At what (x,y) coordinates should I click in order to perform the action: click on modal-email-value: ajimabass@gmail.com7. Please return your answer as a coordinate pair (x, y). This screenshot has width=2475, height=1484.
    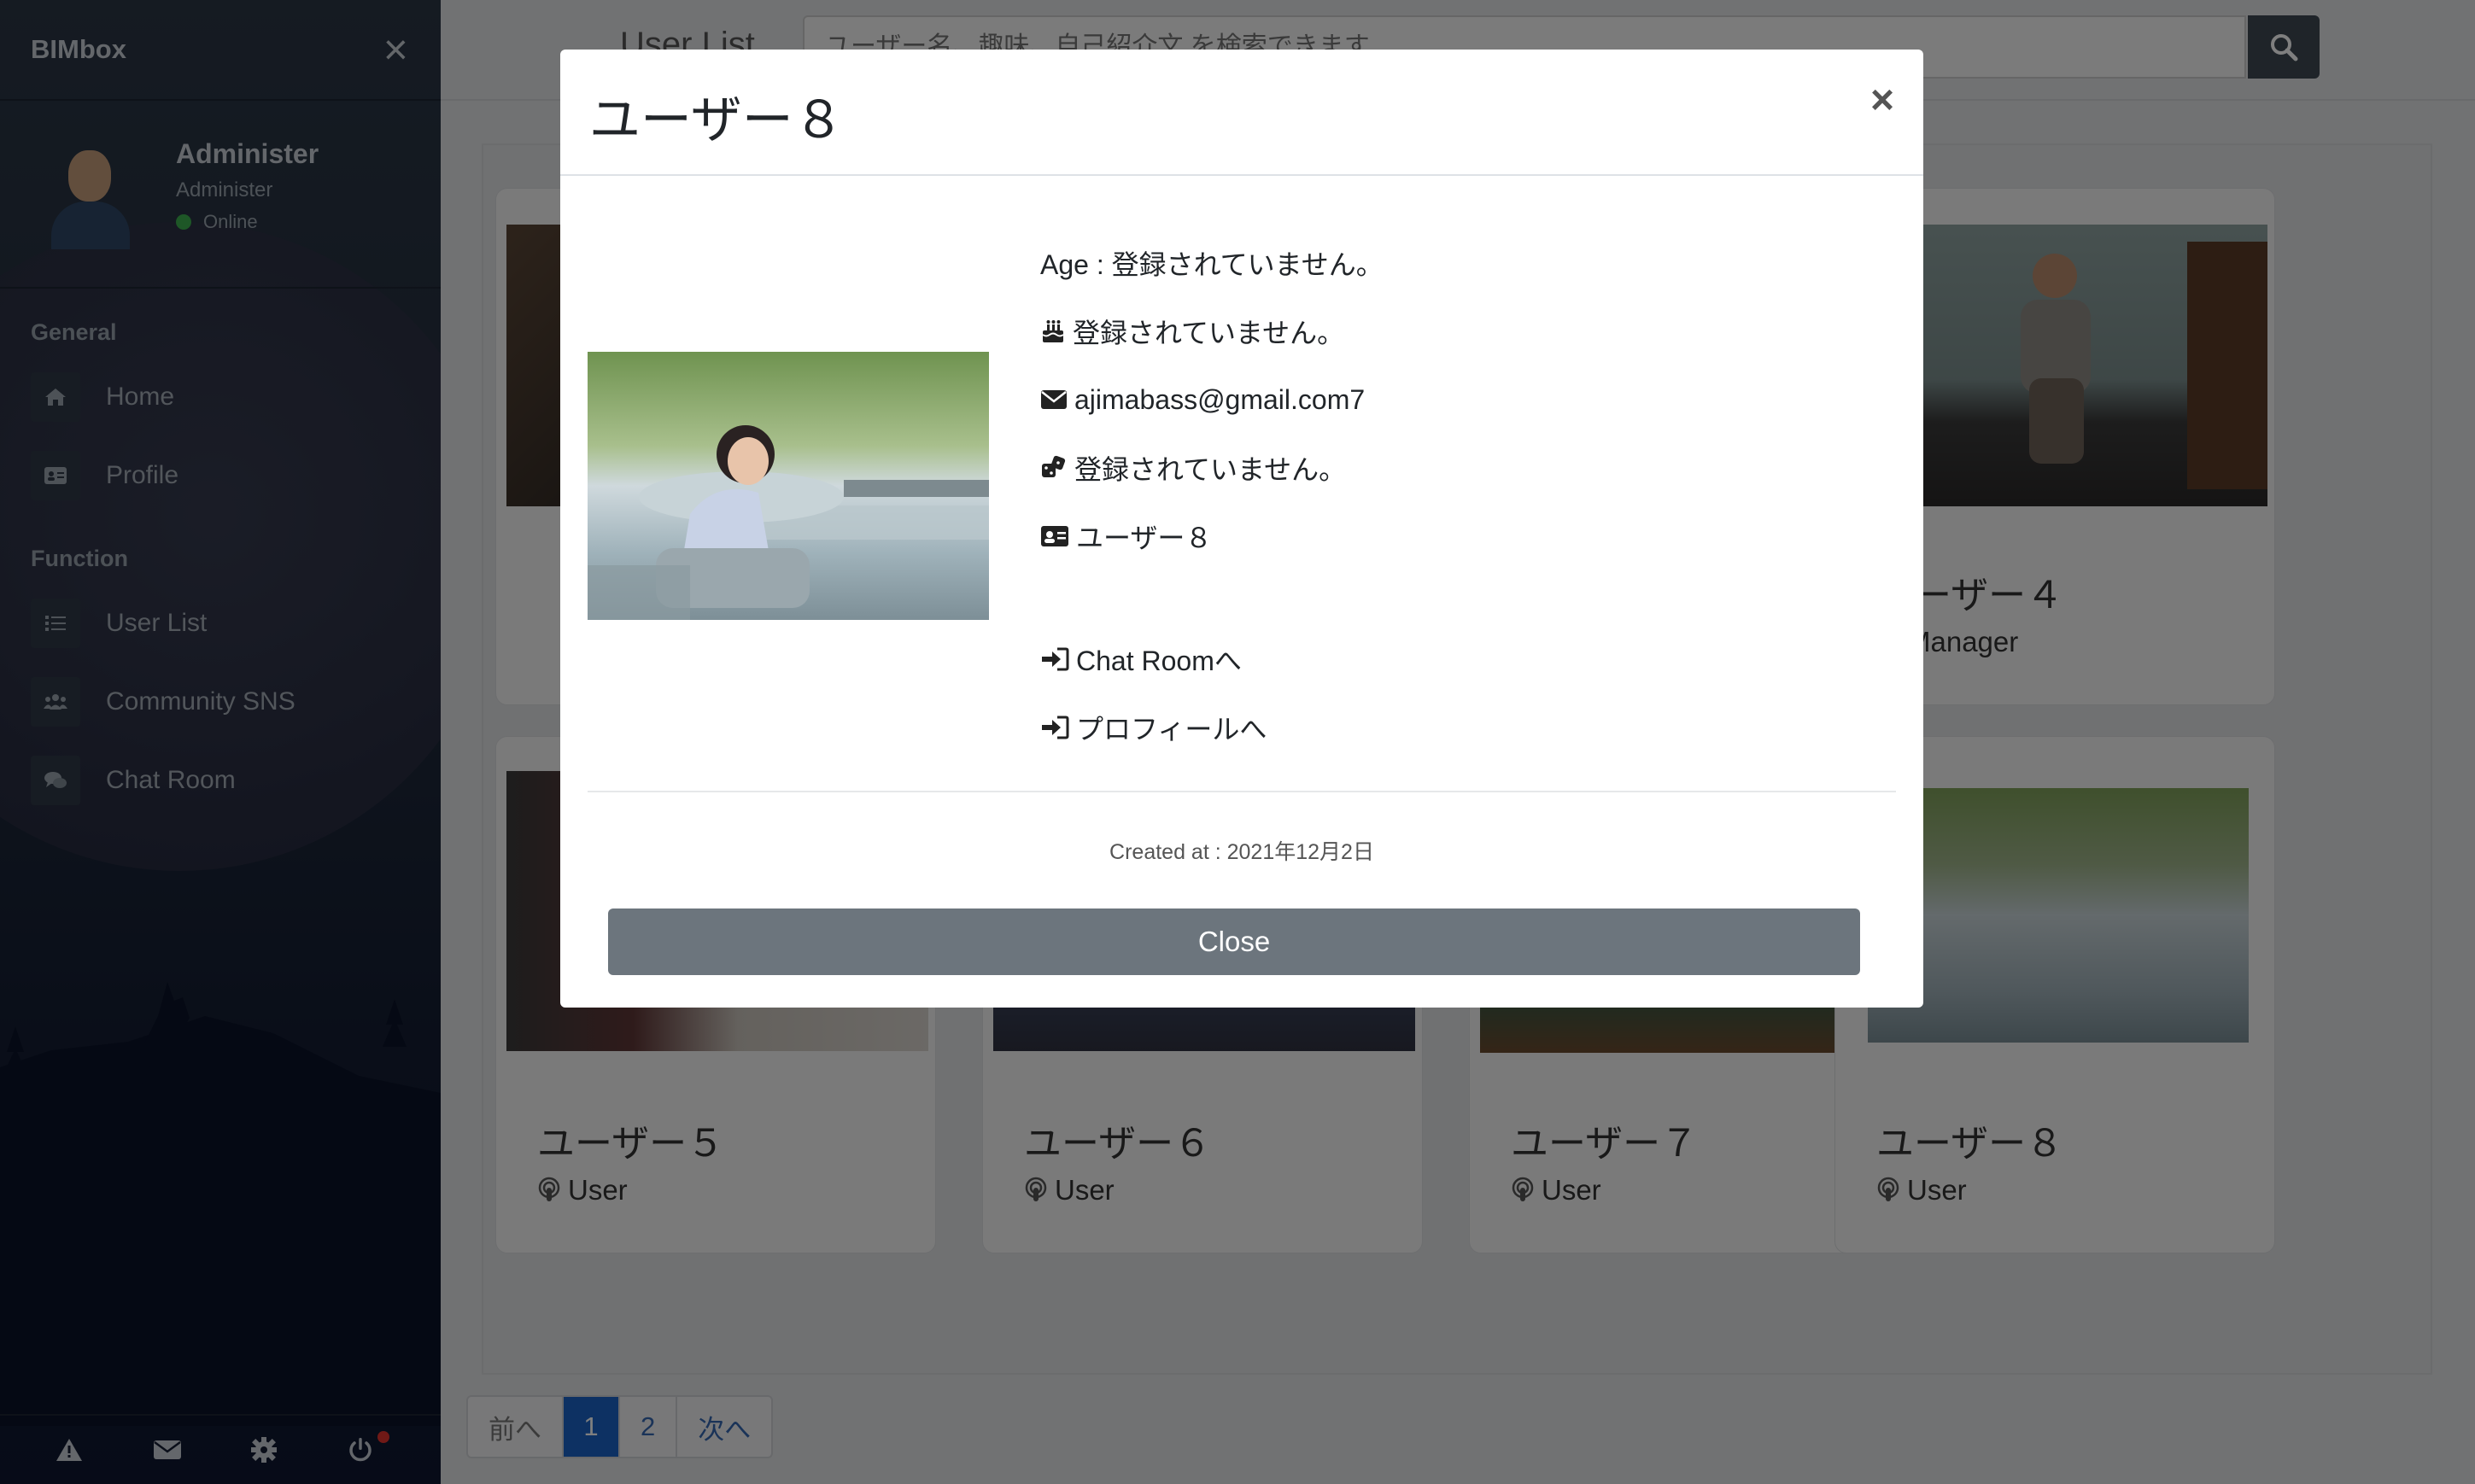
    Looking at the image, I should click on (1220, 399).